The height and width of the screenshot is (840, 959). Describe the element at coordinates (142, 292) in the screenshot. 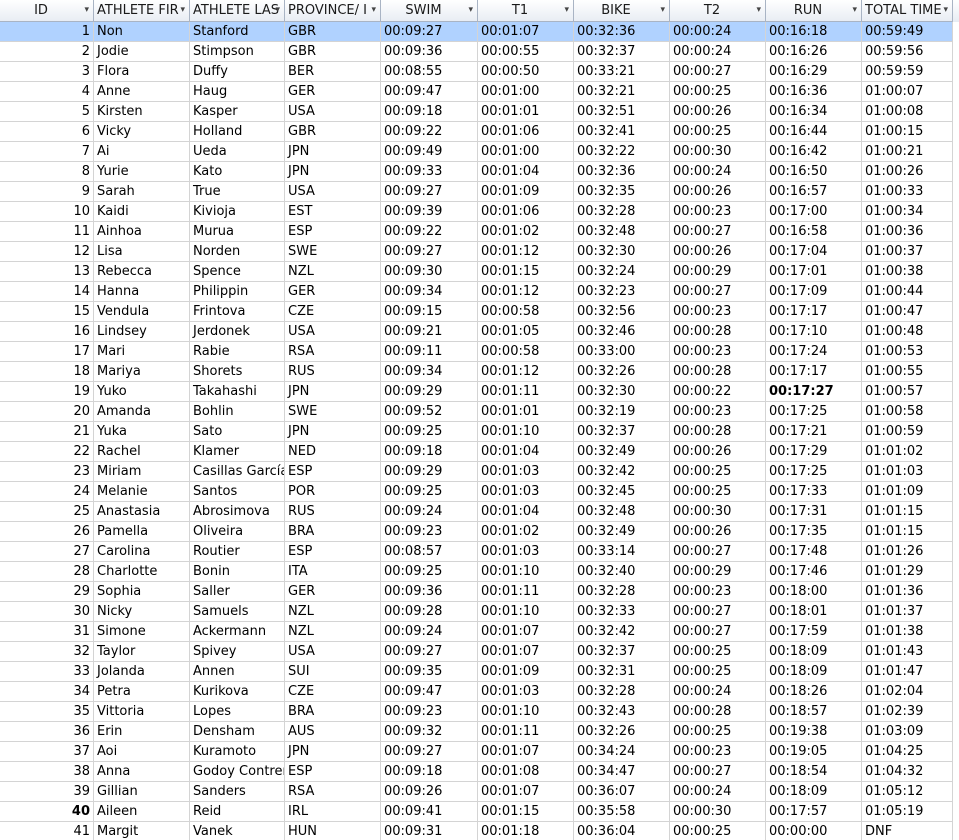

I see `cell-first: Hanna` at that location.